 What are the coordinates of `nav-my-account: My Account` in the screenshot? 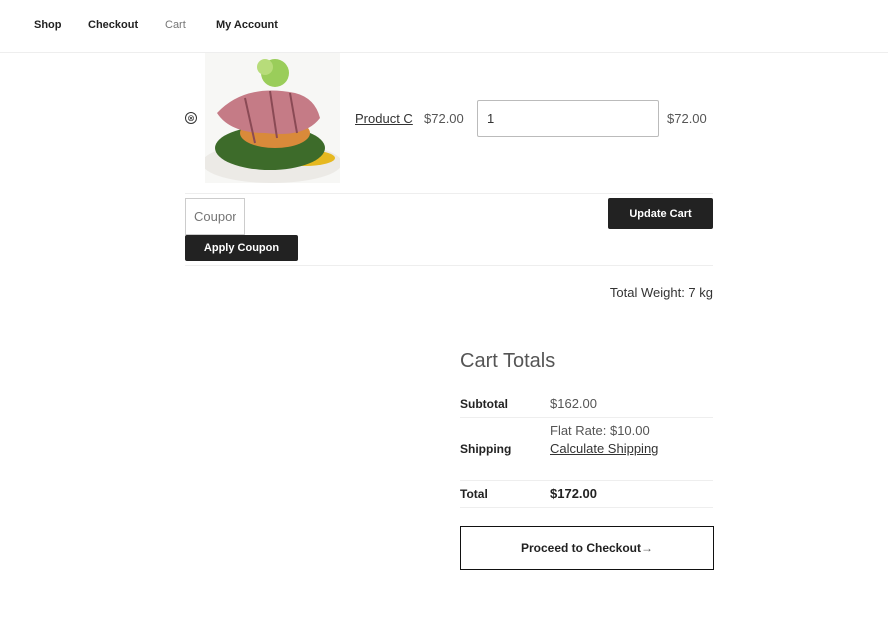 It's located at (247, 25).